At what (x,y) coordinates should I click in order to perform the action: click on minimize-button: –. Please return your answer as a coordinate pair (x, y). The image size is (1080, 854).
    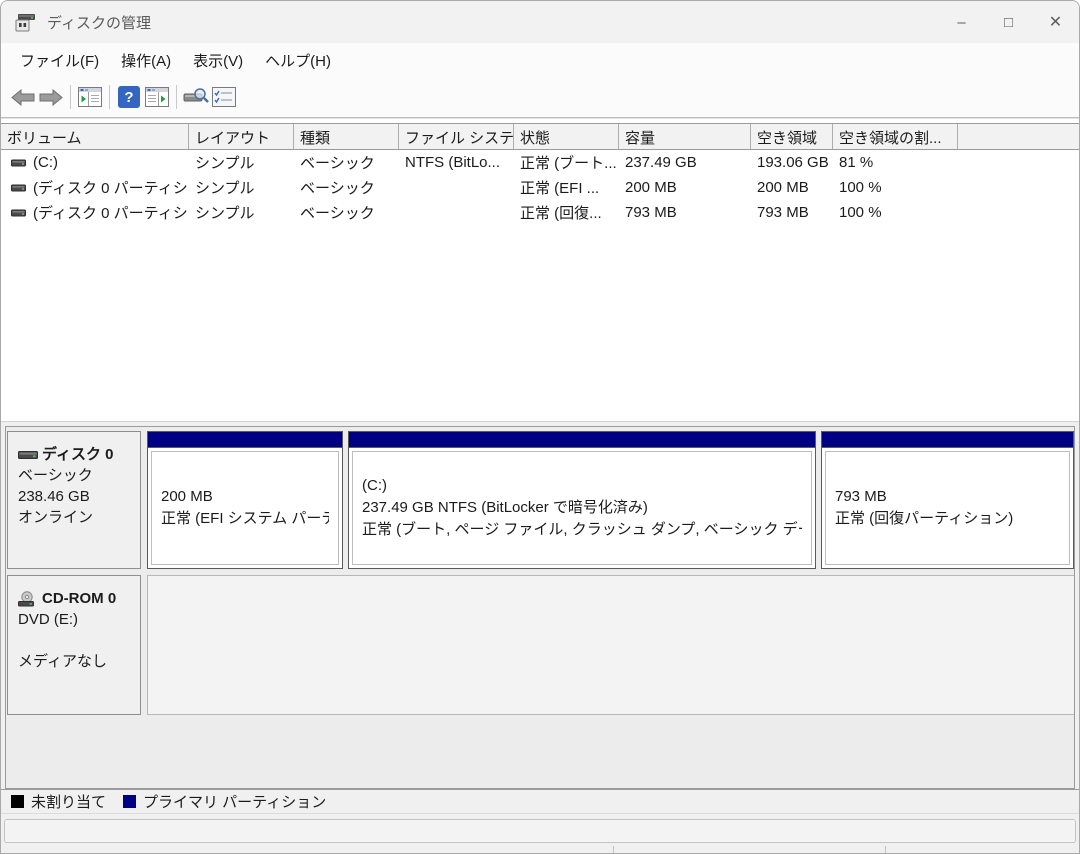
    Looking at the image, I should click on (961, 22).